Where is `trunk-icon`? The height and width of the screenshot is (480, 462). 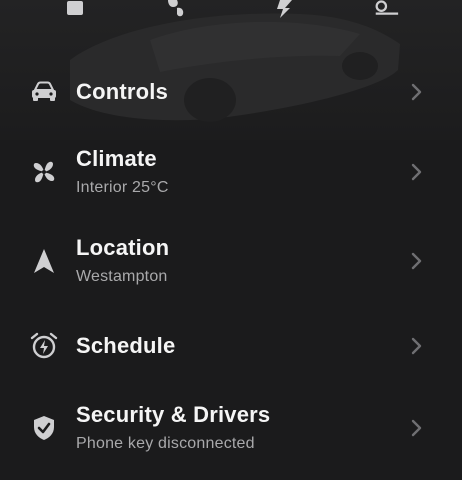
trunk-icon is located at coordinates (386, 9).